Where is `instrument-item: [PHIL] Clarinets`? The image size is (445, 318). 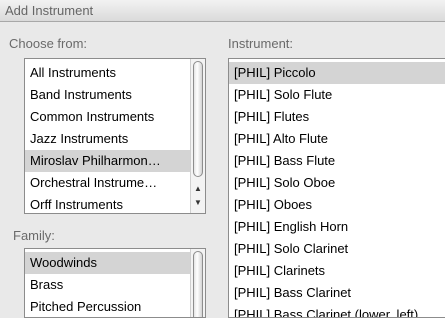
instrument-item: [PHIL] Clarinets is located at coordinates (337, 271).